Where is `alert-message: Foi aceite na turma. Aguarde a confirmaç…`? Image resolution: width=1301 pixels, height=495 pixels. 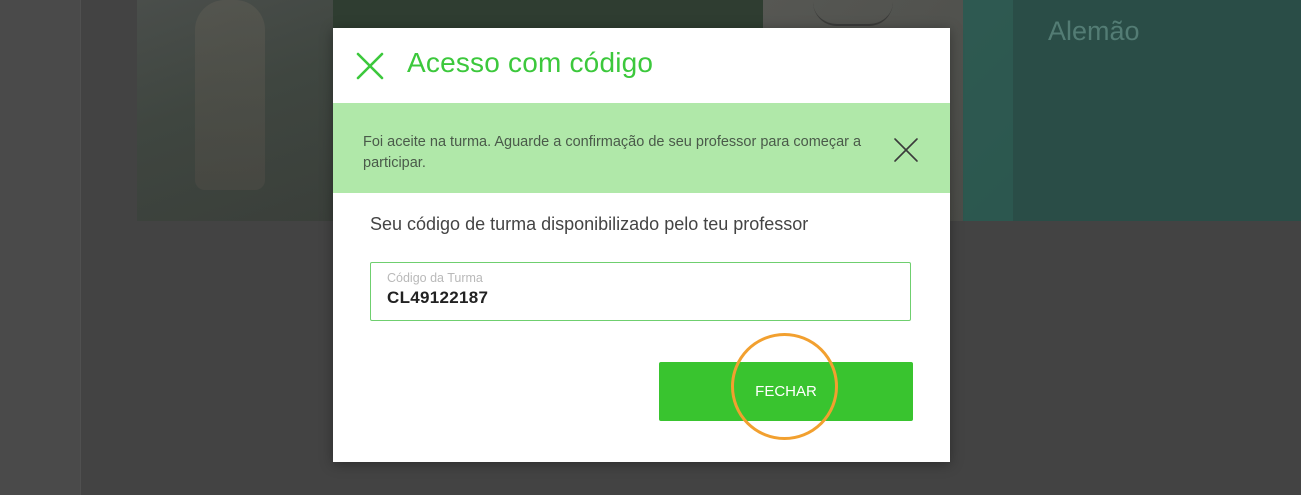
alert-message: Foi aceite na turma. Aguarde a confirmaç… is located at coordinates (612, 152).